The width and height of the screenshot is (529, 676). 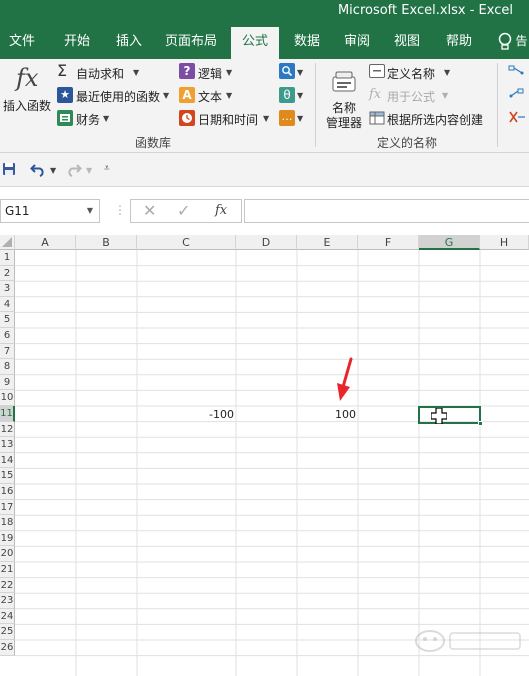 What do you see at coordinates (100, 73) in the screenshot?
I see `autosum-button: 自动求和` at bounding box center [100, 73].